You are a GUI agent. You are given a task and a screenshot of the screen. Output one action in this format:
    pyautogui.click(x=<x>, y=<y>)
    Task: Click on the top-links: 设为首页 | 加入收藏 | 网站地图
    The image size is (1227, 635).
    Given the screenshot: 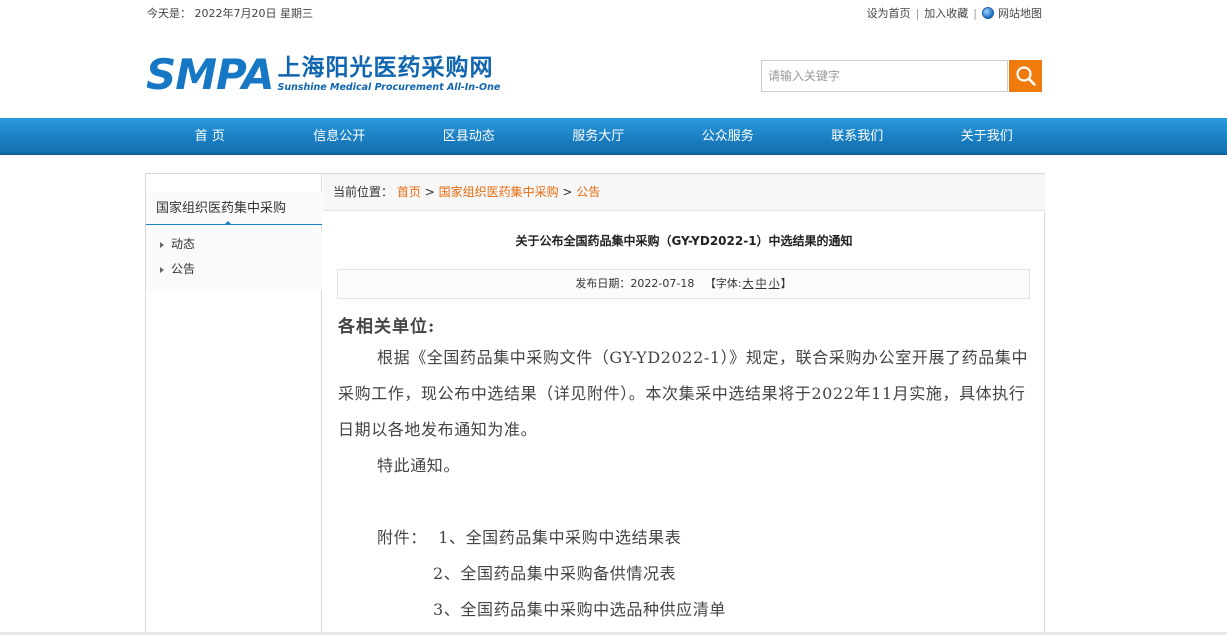 What is the action you would take?
    pyautogui.click(x=954, y=13)
    